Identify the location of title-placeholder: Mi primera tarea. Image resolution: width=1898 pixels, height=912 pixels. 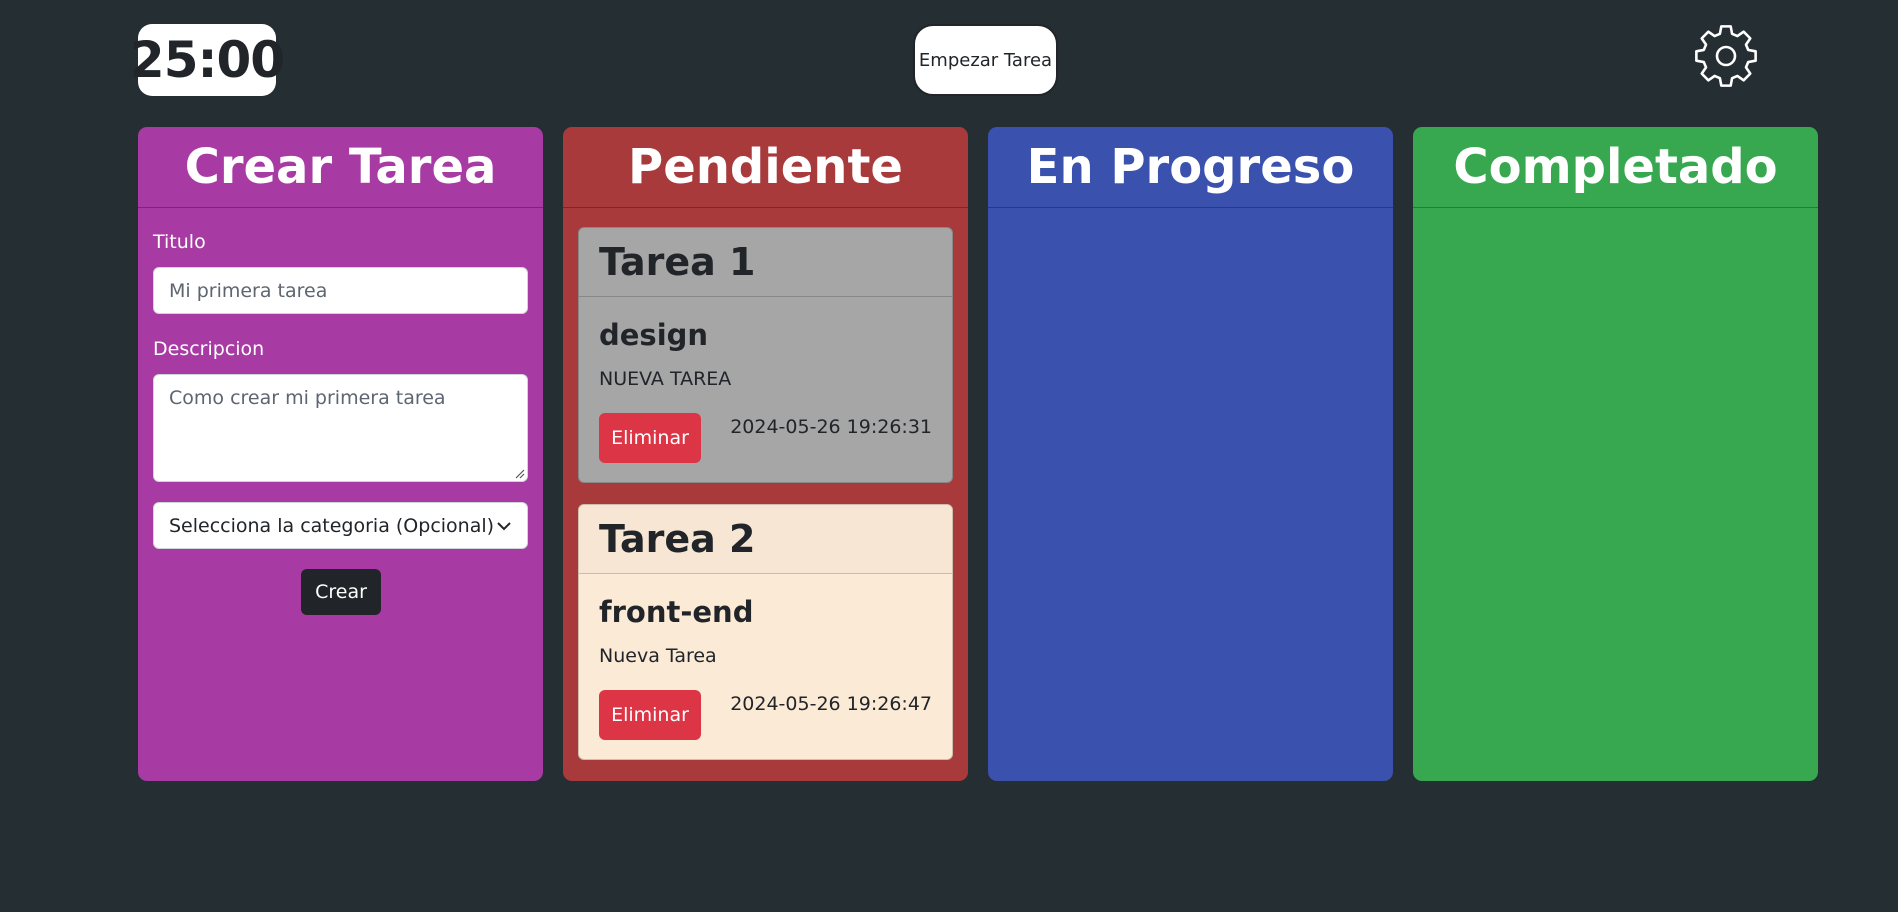
(248, 290).